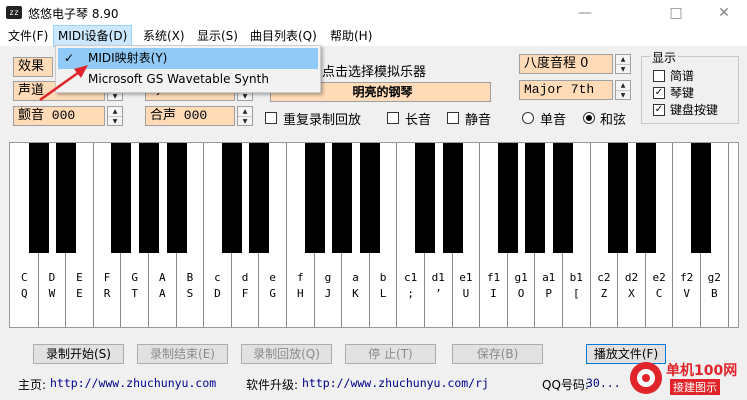 The width and height of the screenshot is (747, 400). What do you see at coordinates (188, 58) in the screenshot?
I see `midi-mapper-item: ✓ MIDI映射表(Y)` at bounding box center [188, 58].